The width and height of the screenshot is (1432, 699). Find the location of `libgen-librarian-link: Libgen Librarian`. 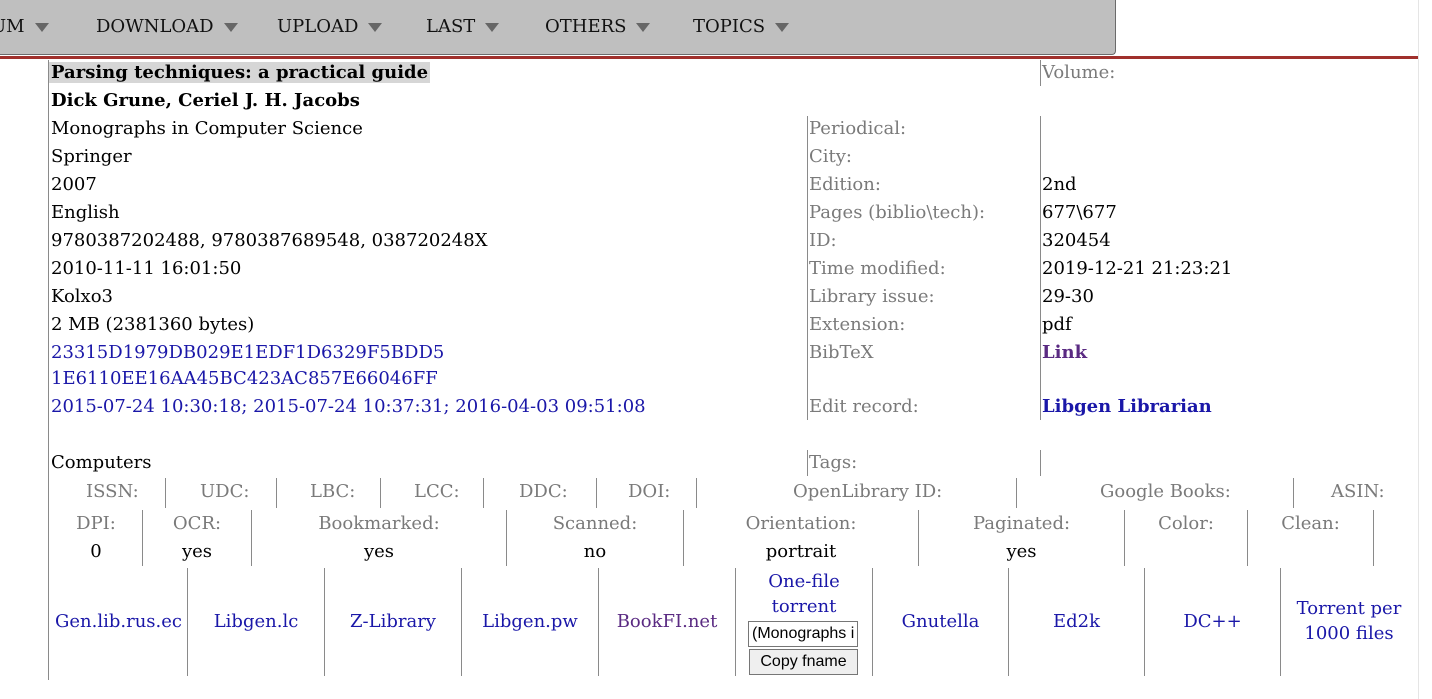

libgen-librarian-link: Libgen Librarian is located at coordinates (1127, 406).